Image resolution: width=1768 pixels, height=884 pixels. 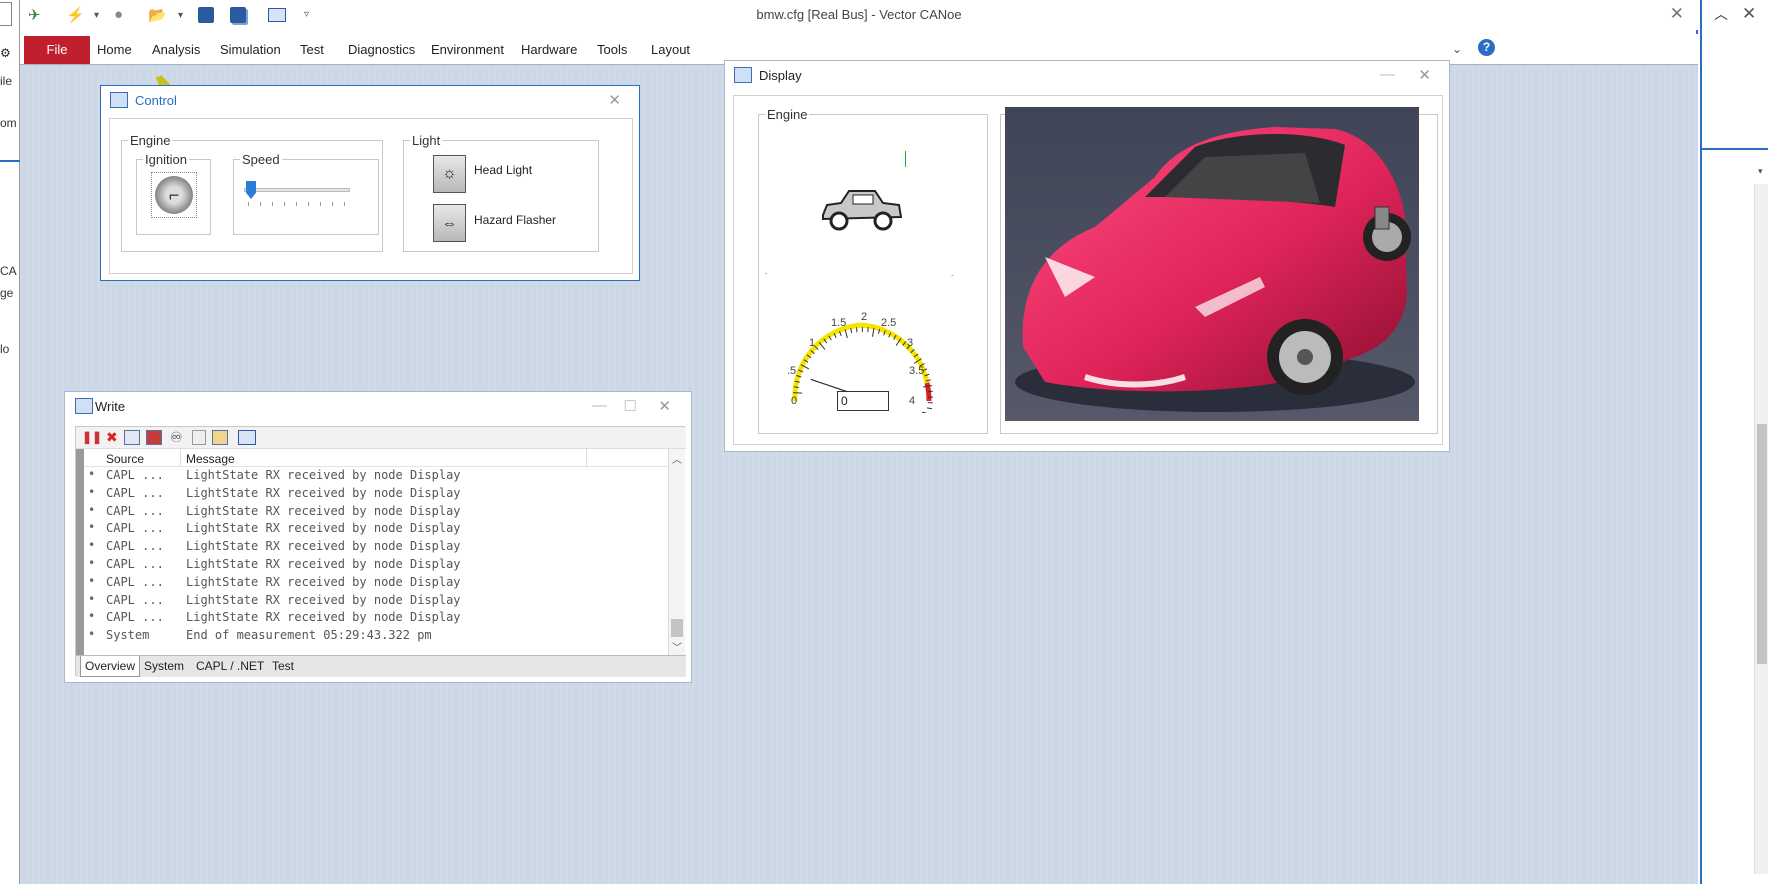 What do you see at coordinates (92, 437) in the screenshot?
I see `pause-icon: ❚❚` at bounding box center [92, 437].